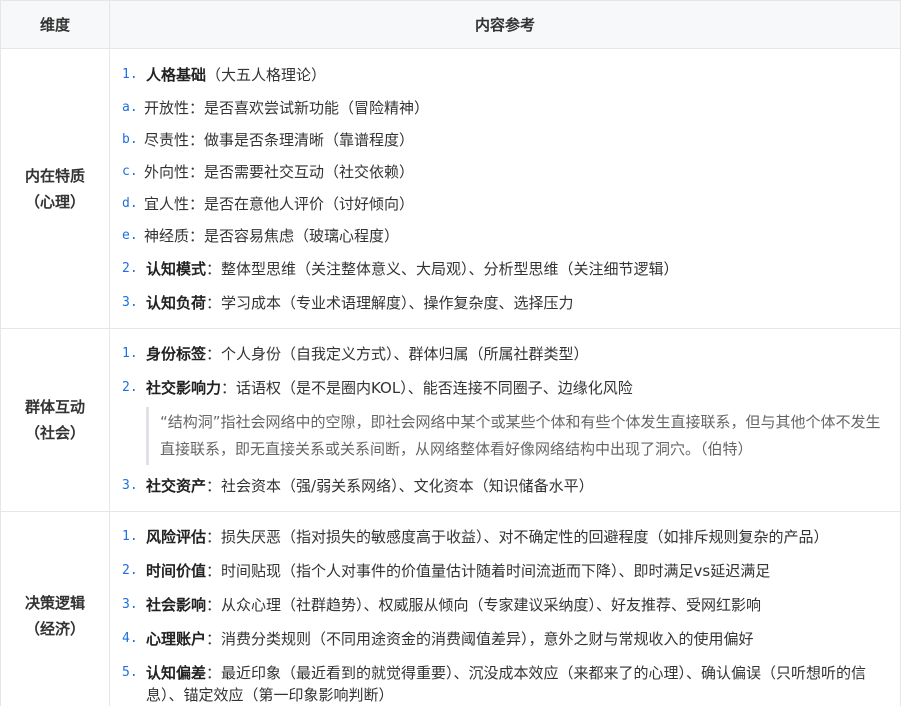  What do you see at coordinates (176, 571) in the screenshot?
I see `item-label: 时间价值` at bounding box center [176, 571].